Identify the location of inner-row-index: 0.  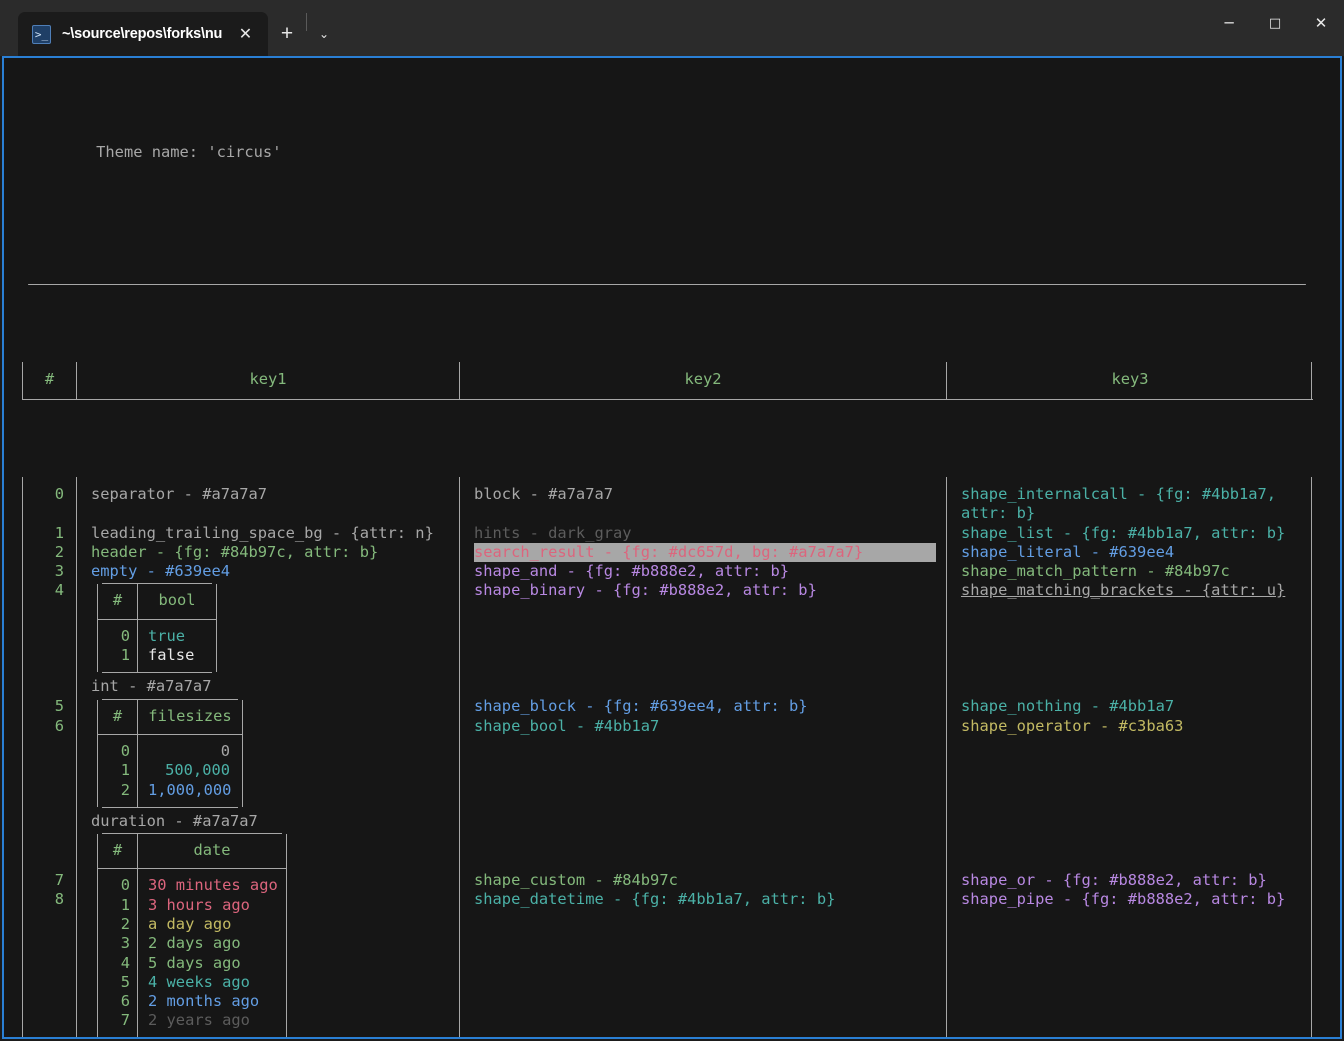
(125, 635).